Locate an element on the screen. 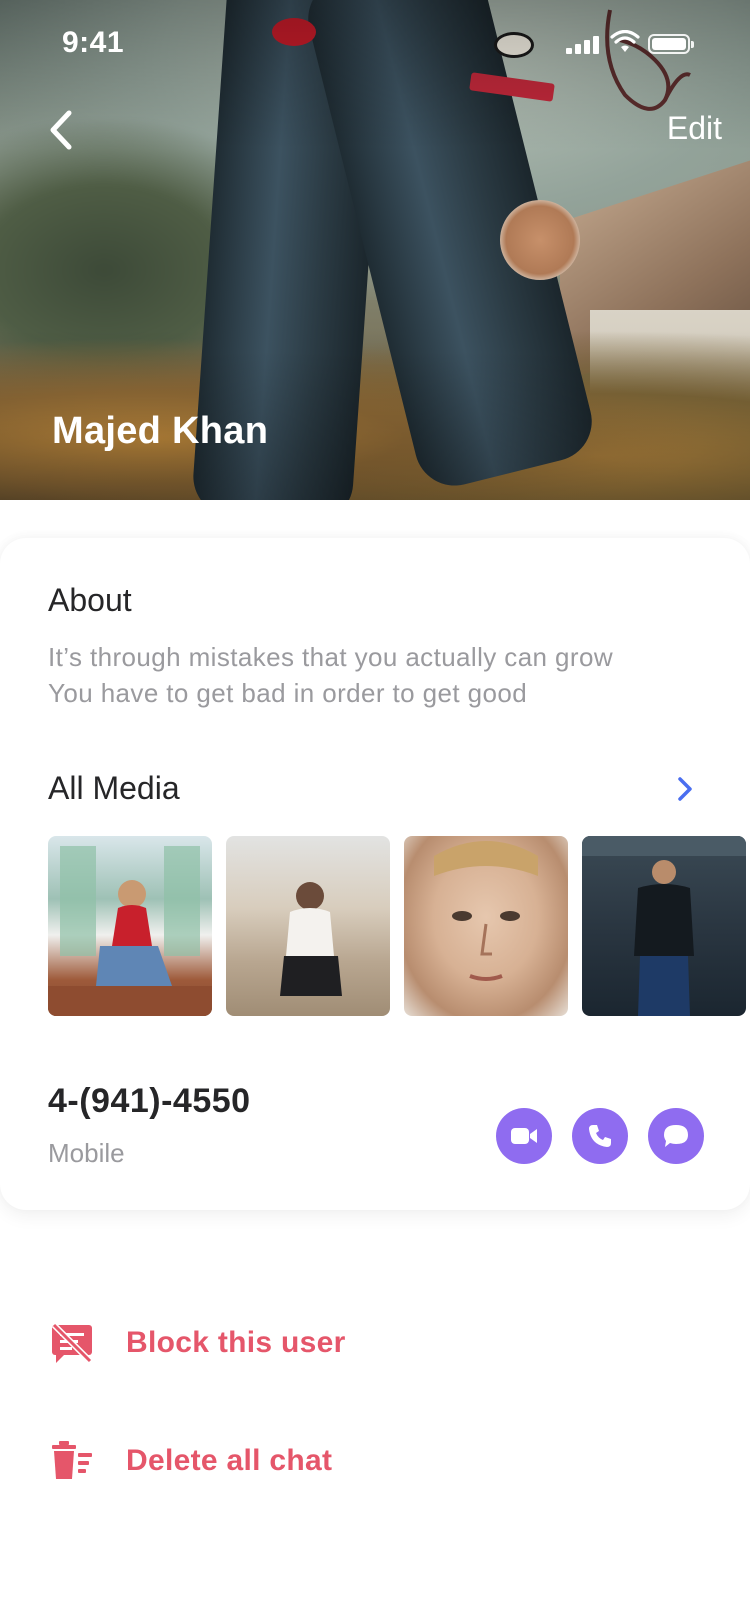 The height and width of the screenshot is (1624, 750). profile-name: Majed Khan is located at coordinates (160, 431).